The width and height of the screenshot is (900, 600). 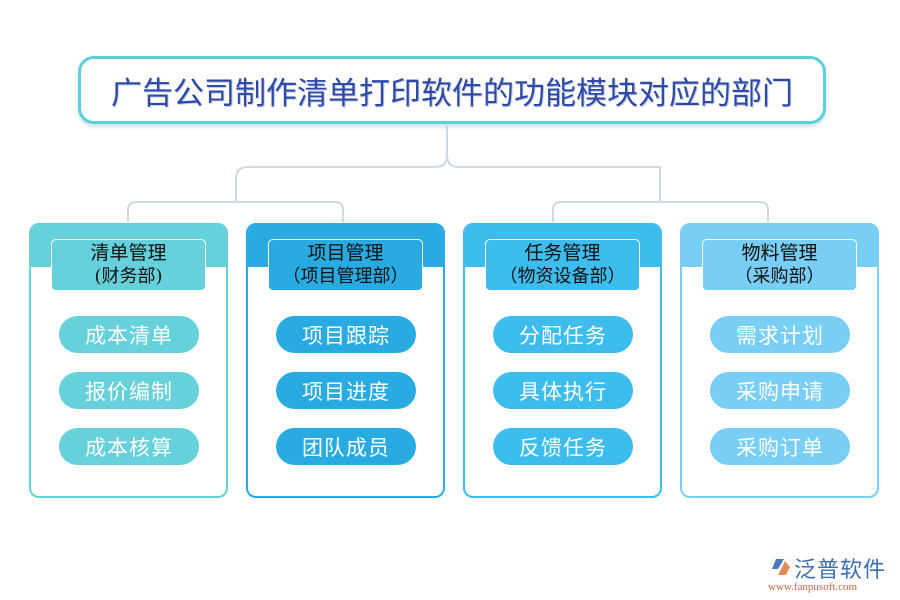 I want to click on diagram-title: 广告公司制作清单打印软件的功能模块对应的部门, so click(x=452, y=93).